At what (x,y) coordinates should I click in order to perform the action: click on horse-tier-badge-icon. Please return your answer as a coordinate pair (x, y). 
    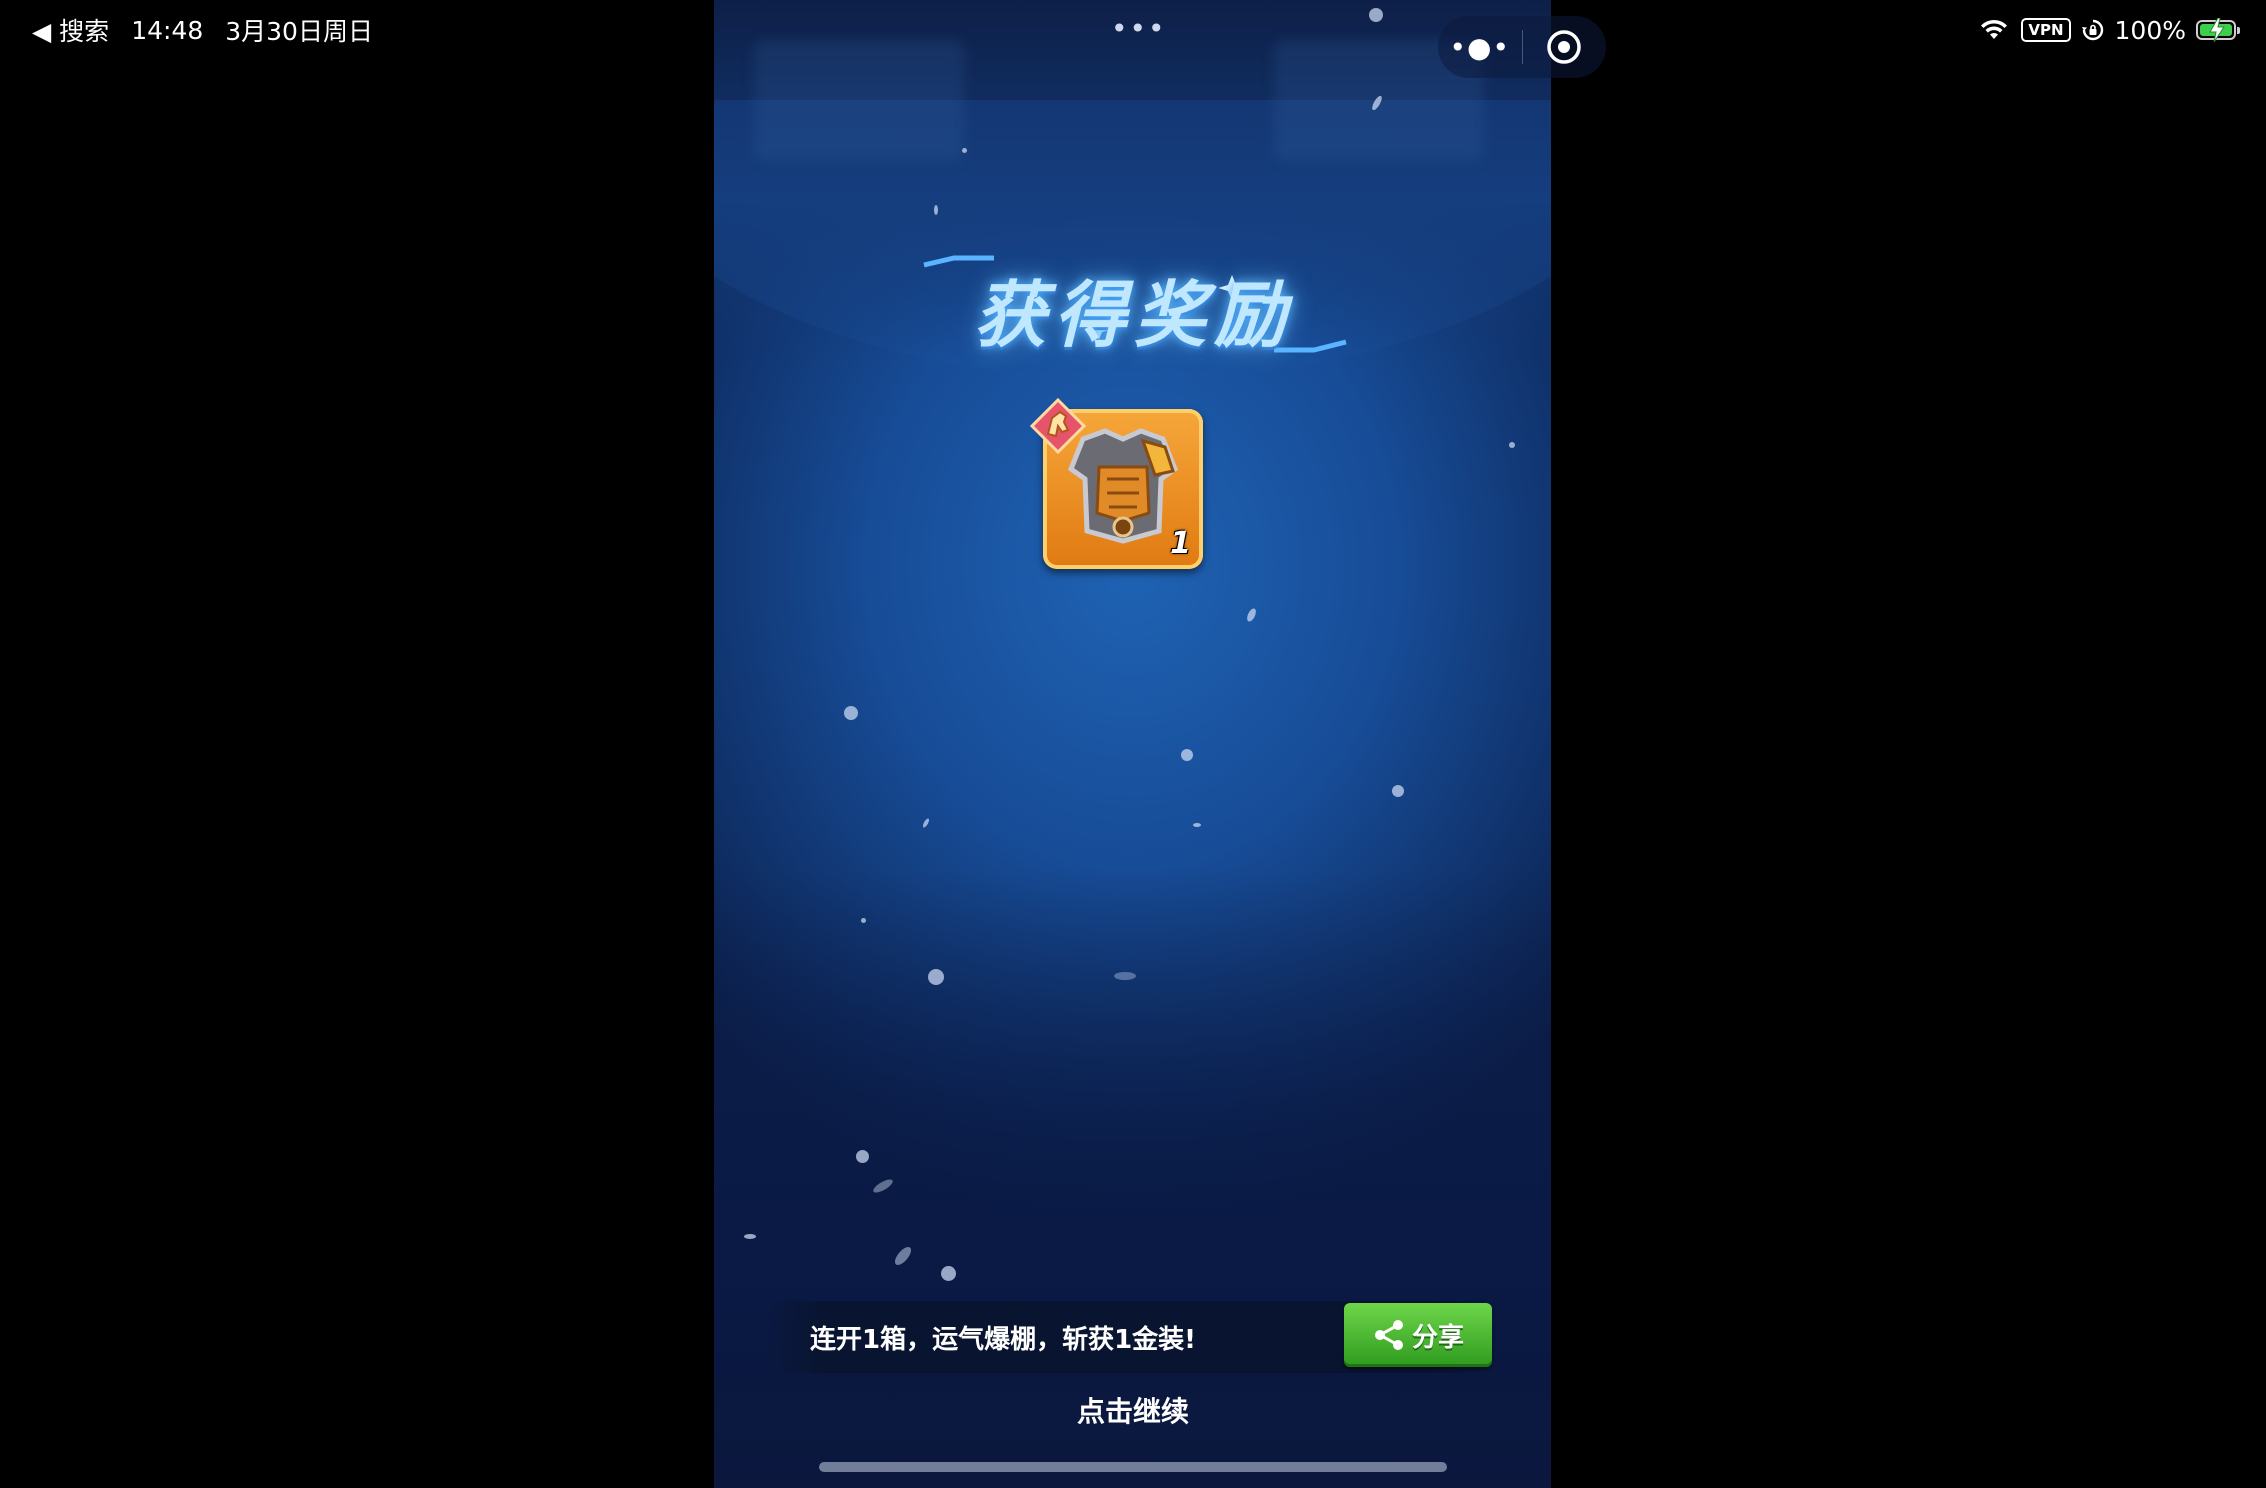
    Looking at the image, I should click on (1058, 426).